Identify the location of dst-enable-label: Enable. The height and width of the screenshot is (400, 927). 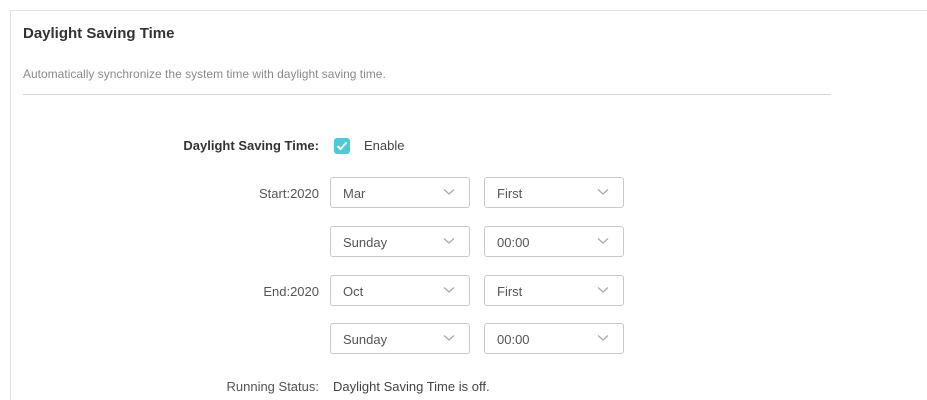
(384, 145).